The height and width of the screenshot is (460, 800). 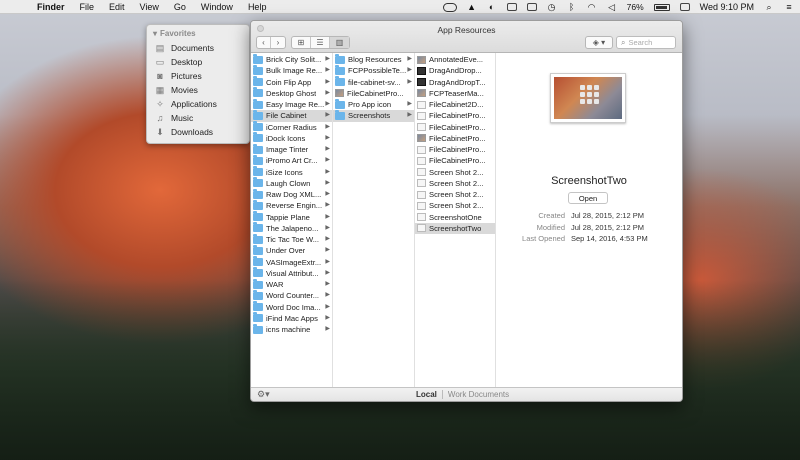 What do you see at coordinates (684, 7) in the screenshot?
I see `notification-icon` at bounding box center [684, 7].